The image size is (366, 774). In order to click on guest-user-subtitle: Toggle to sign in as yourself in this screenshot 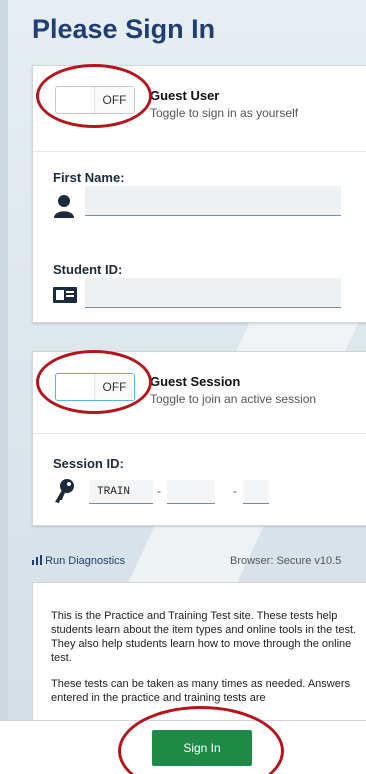, I will do `click(224, 113)`.